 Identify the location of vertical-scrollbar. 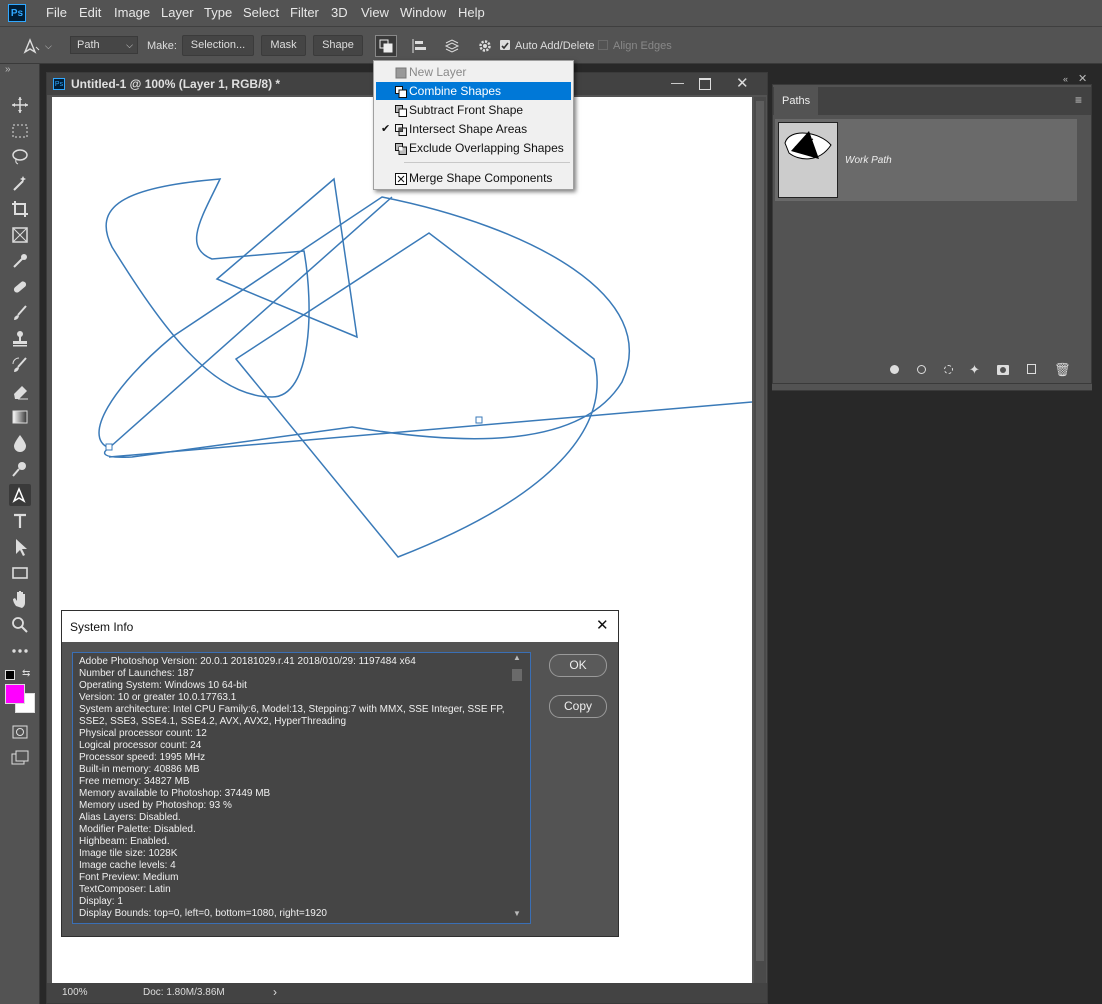
(760, 540).